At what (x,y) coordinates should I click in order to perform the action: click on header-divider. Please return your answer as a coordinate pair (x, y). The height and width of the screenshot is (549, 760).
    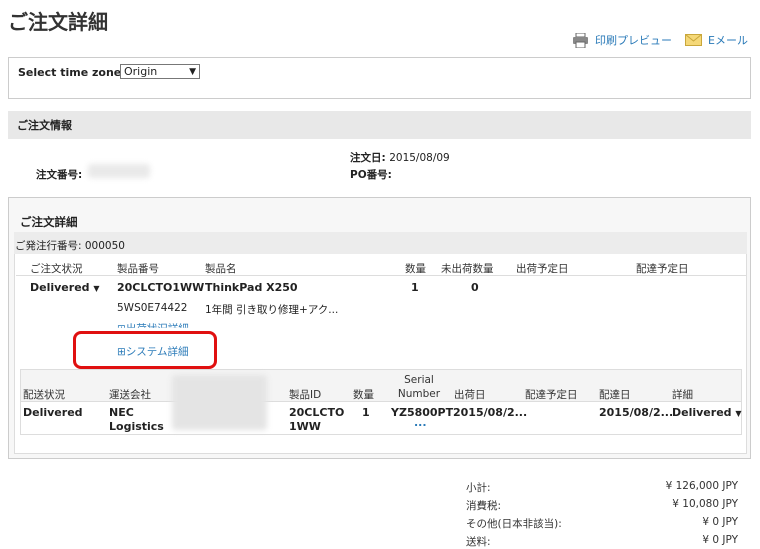
    Looking at the image, I should click on (381, 275).